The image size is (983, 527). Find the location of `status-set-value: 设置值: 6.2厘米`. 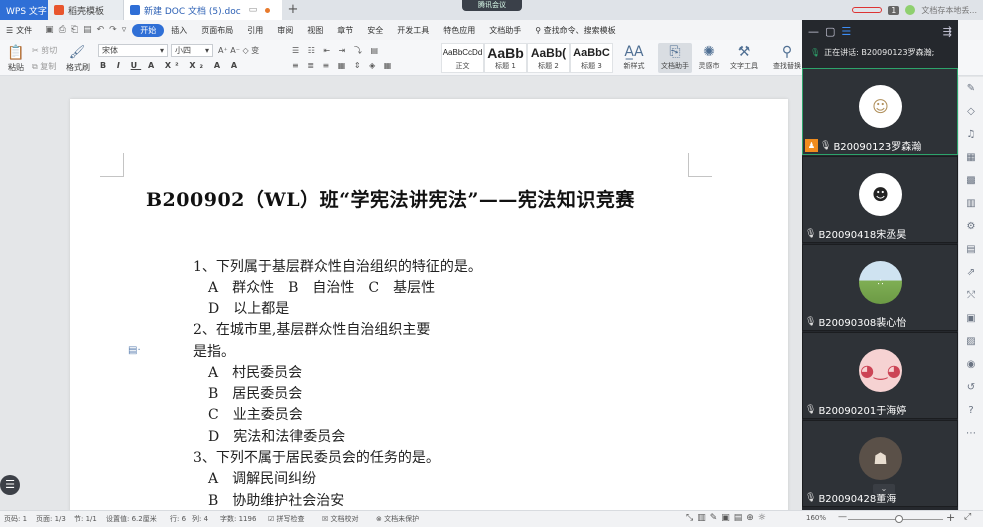

status-set-value: 设置值: 6.2厘米 is located at coordinates (131, 519).